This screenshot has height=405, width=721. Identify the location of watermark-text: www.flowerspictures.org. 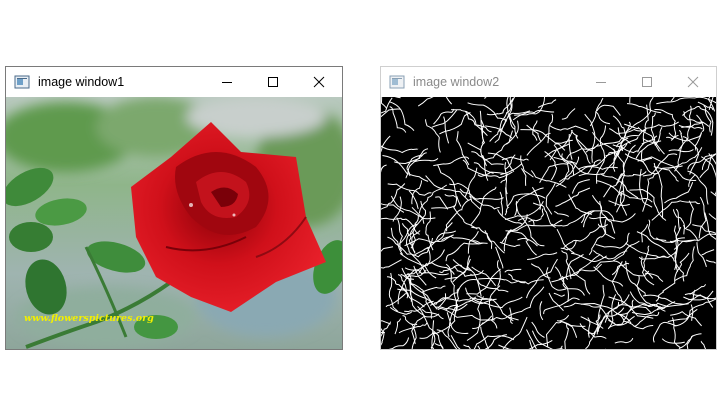
(89, 318).